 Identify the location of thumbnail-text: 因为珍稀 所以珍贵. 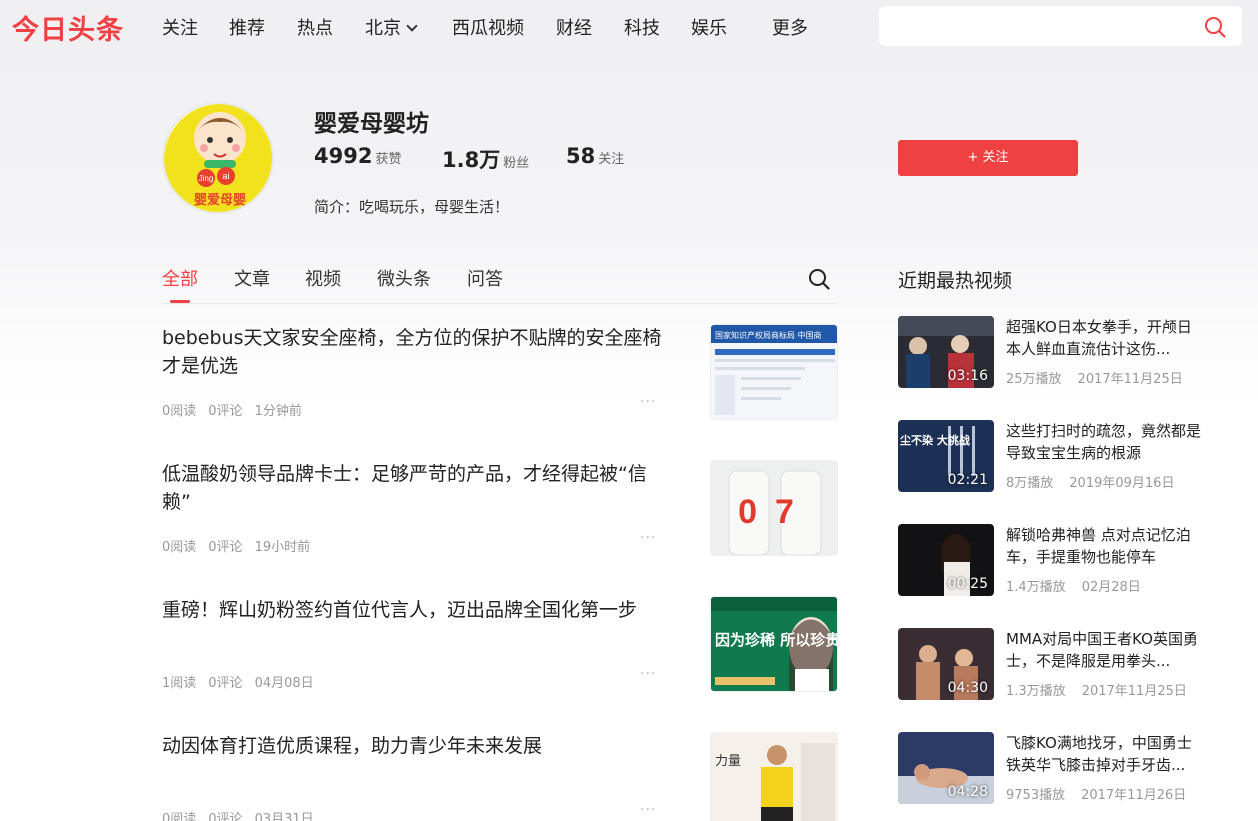
(776, 640).